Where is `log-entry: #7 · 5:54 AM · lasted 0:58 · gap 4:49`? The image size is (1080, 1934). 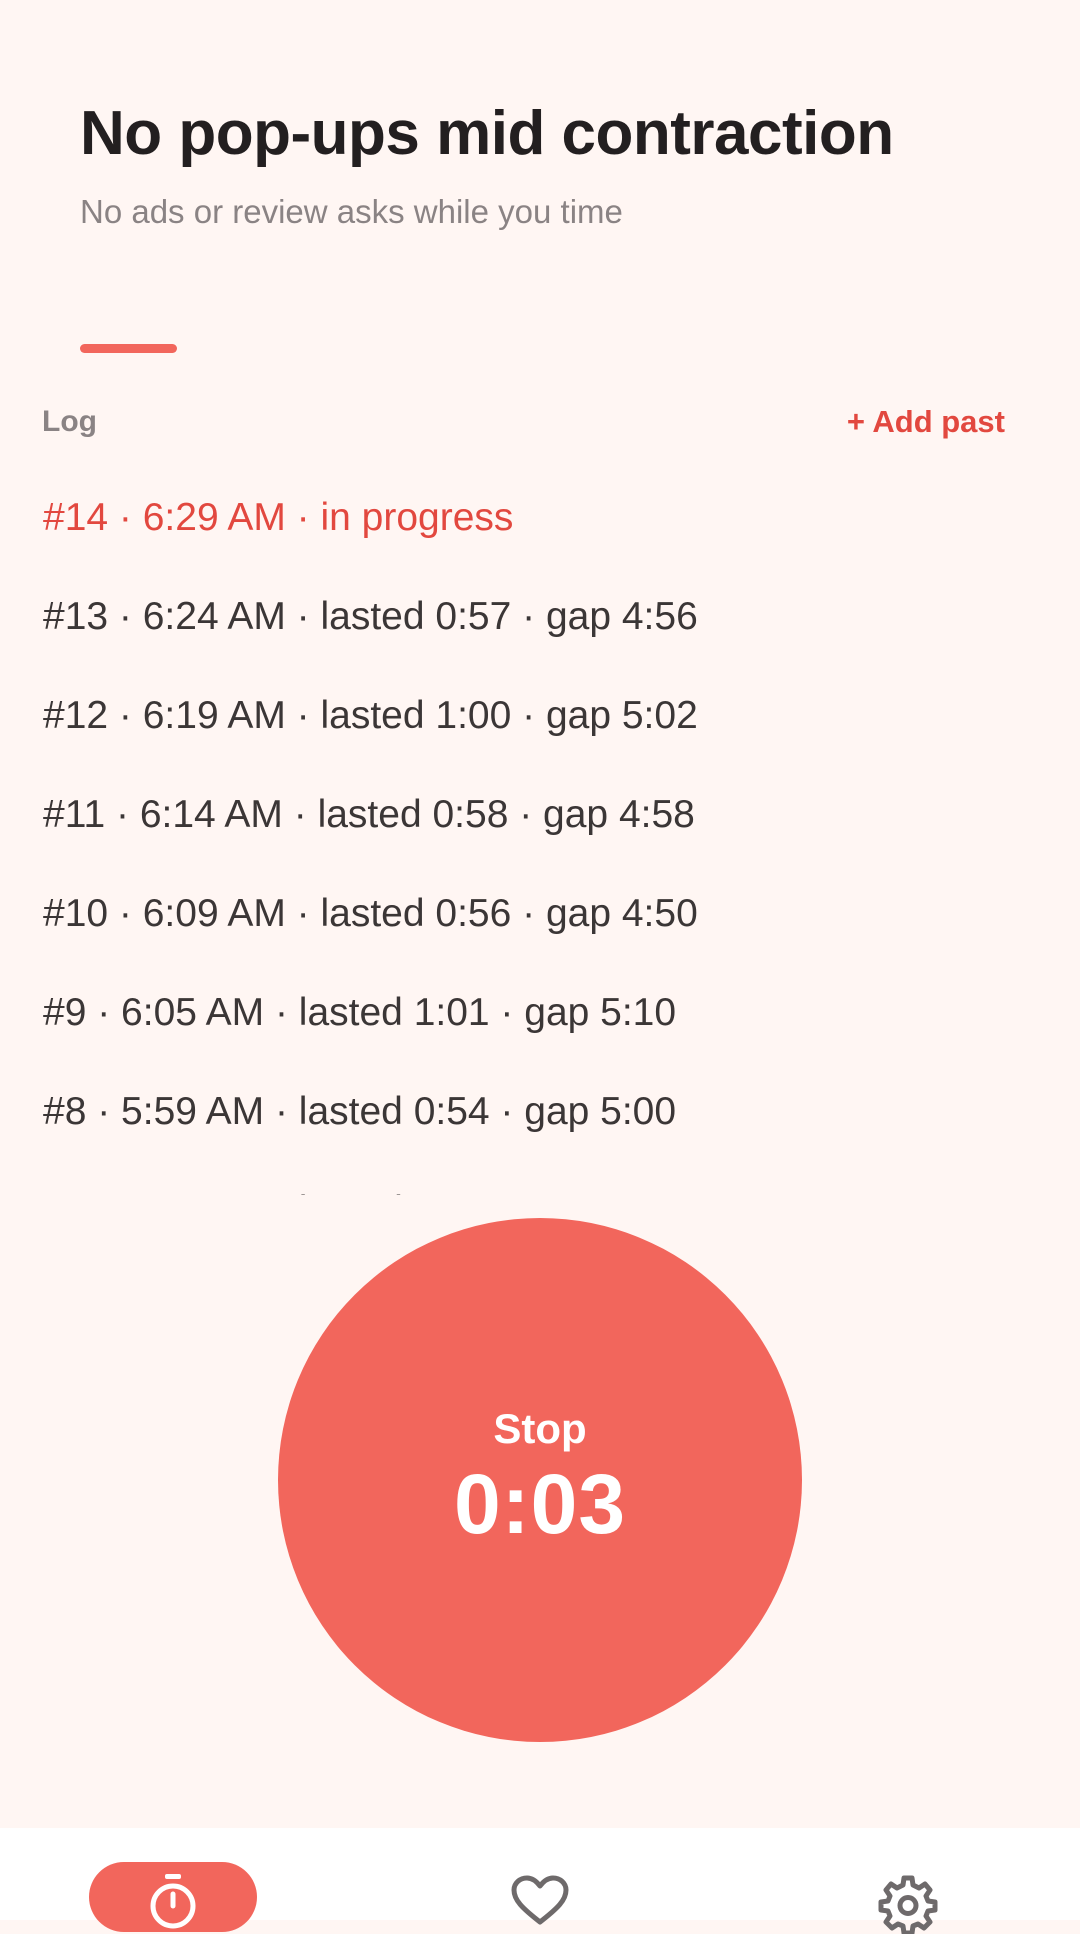 log-entry: #7 · 5:54 AM · lasted 0:58 · gap 4:49 is located at coordinates (540, 1178).